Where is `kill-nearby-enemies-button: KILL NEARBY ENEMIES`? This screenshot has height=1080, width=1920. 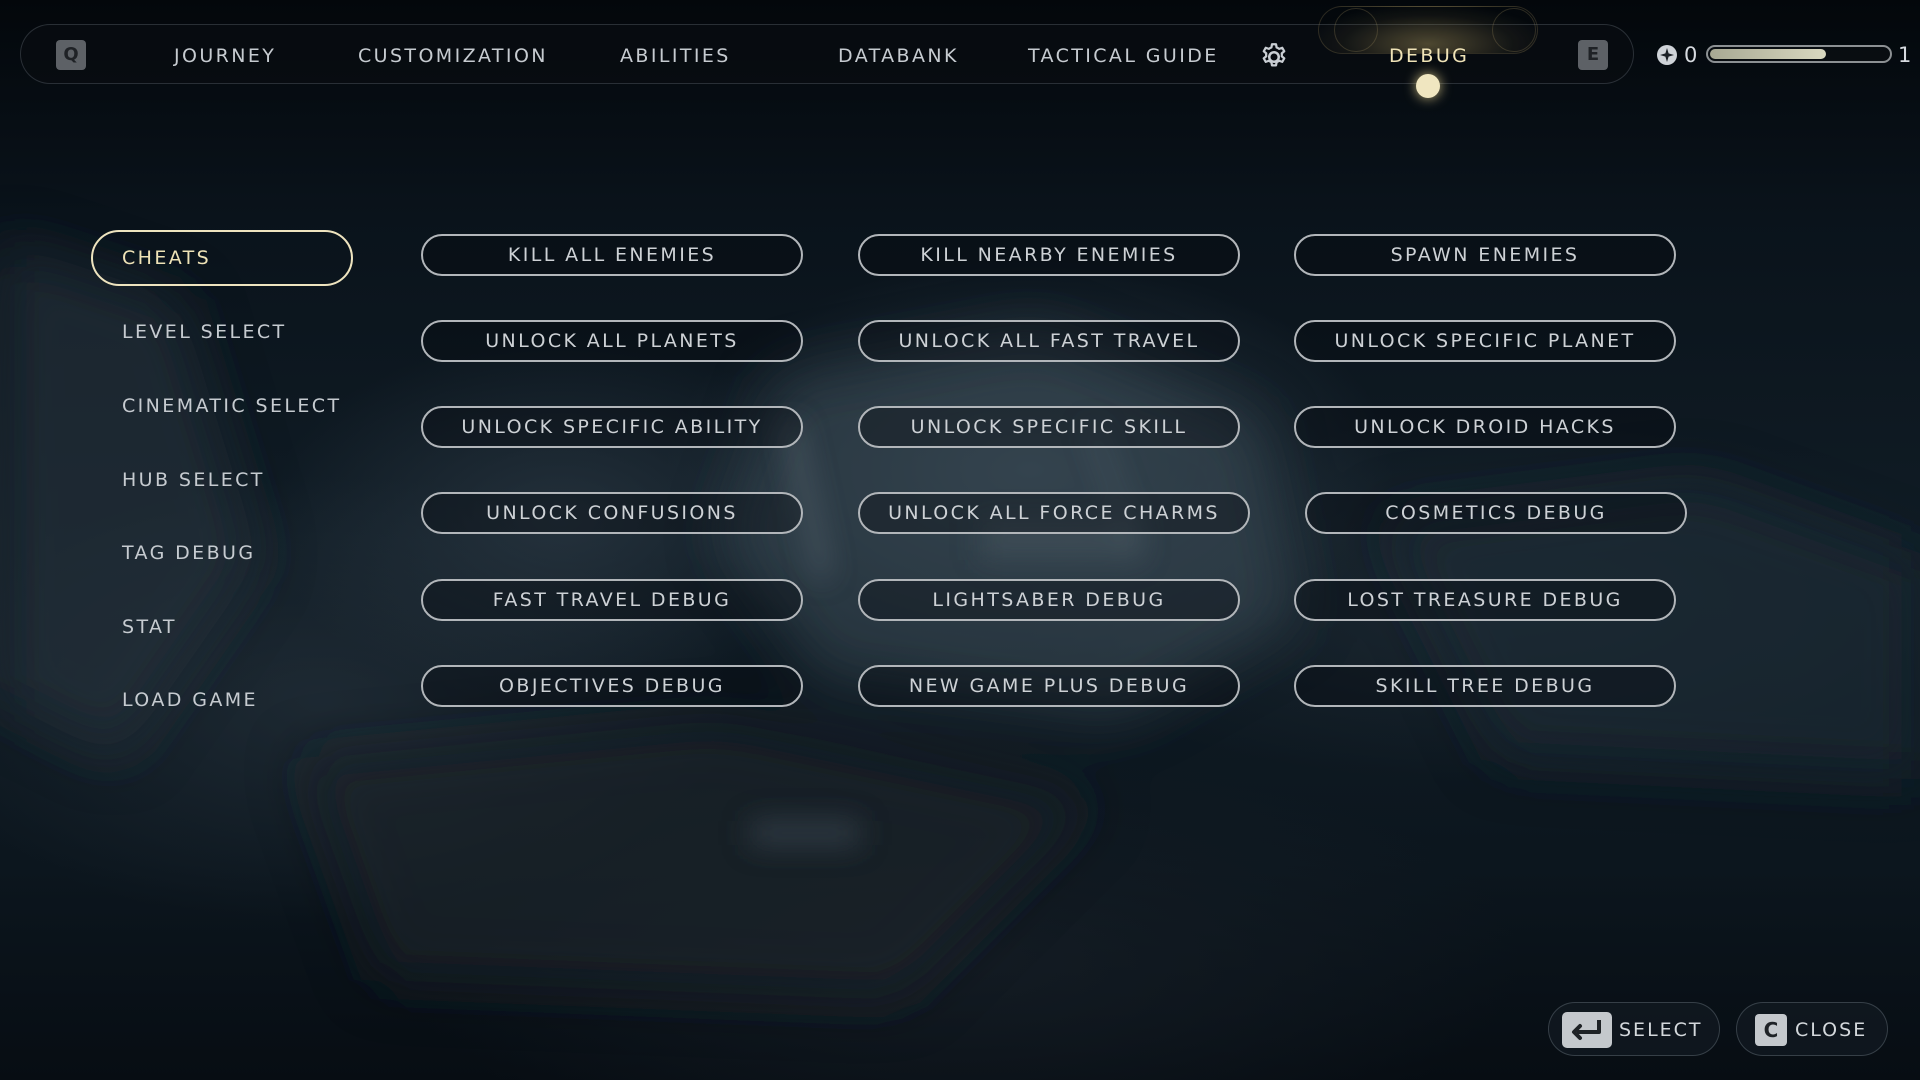
kill-nearby-enemies-button: KILL NEARBY ENEMIES is located at coordinates (1049, 255).